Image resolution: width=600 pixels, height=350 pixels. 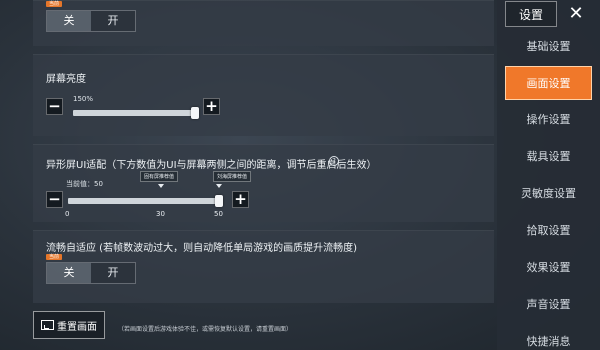 I want to click on top-toggle-off: 关, so click(x=69, y=21).